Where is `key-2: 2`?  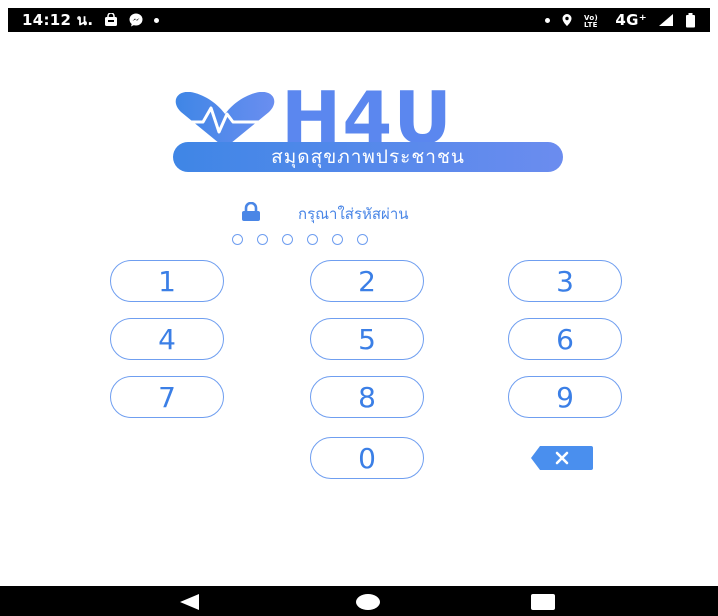
key-2: 2 is located at coordinates (367, 281).